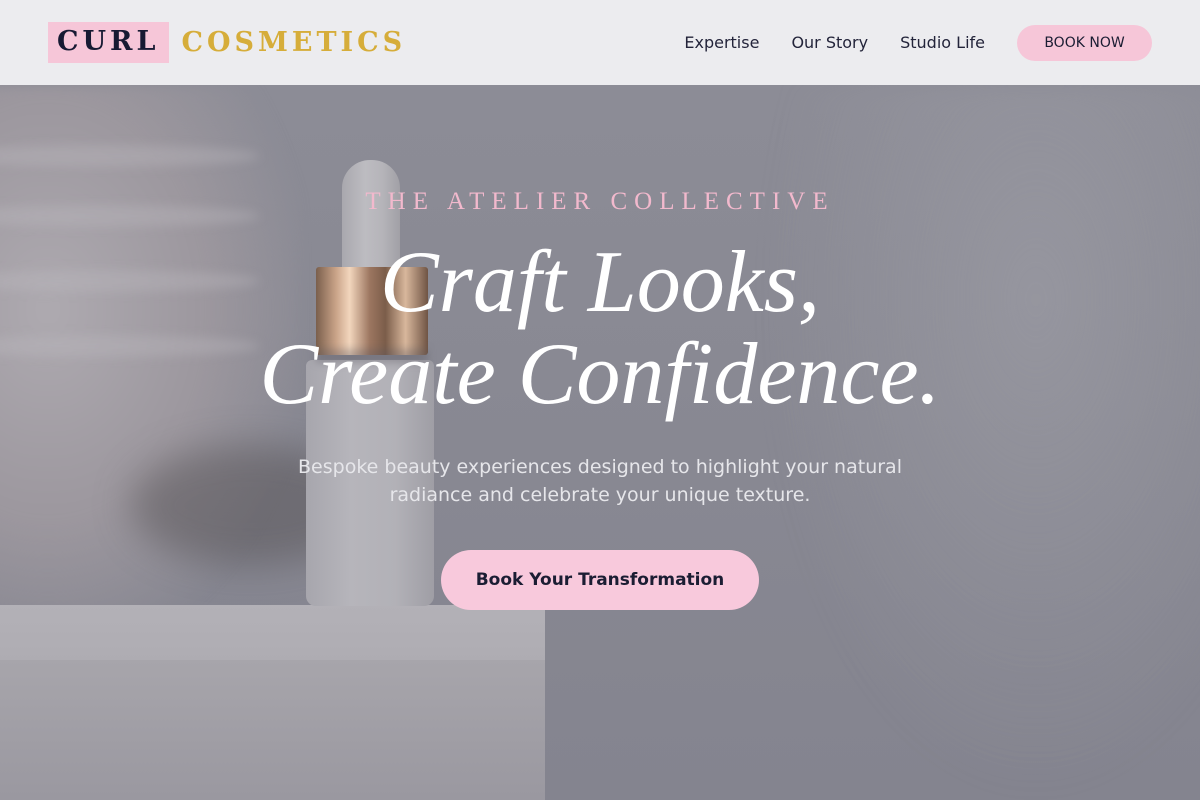 This screenshot has width=1200, height=800. Describe the element at coordinates (109, 42) in the screenshot. I see `logo-curl-wordmark: CURL` at that location.